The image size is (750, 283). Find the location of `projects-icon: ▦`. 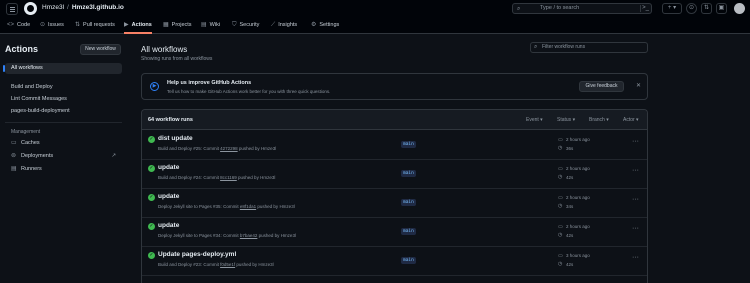

projects-icon: ▦ is located at coordinates (166, 25).